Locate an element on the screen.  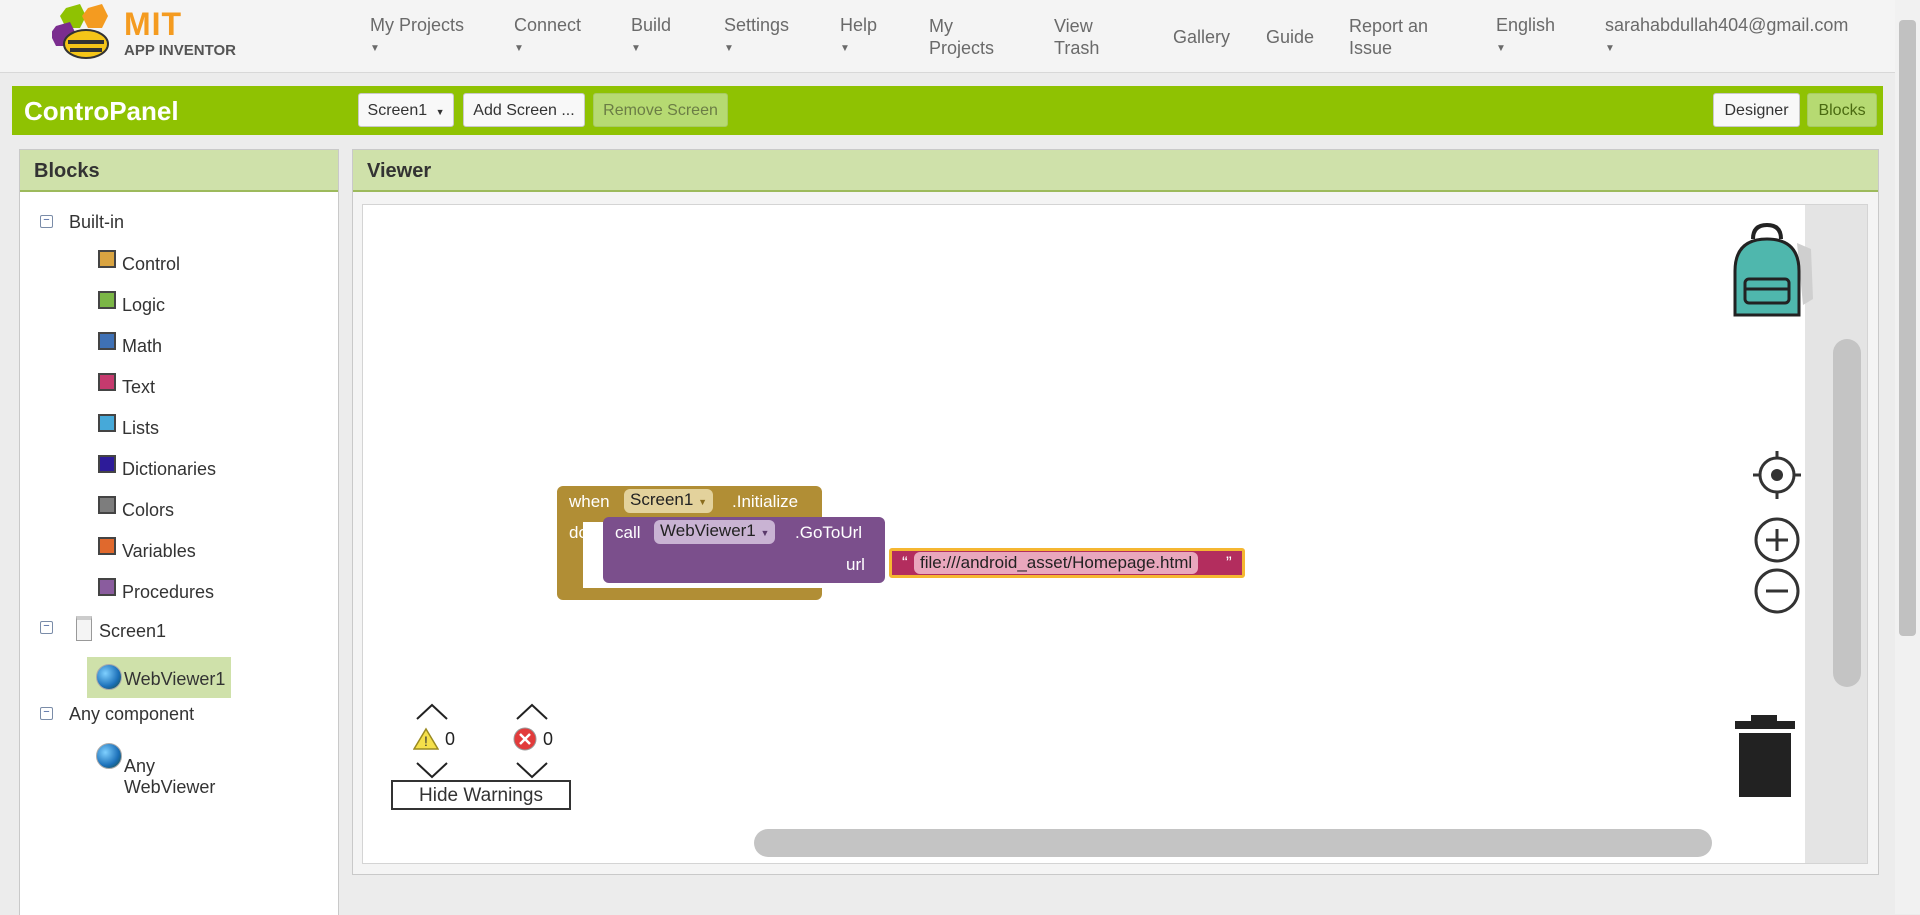
bee-logo-icon is located at coordinates (80, 31).